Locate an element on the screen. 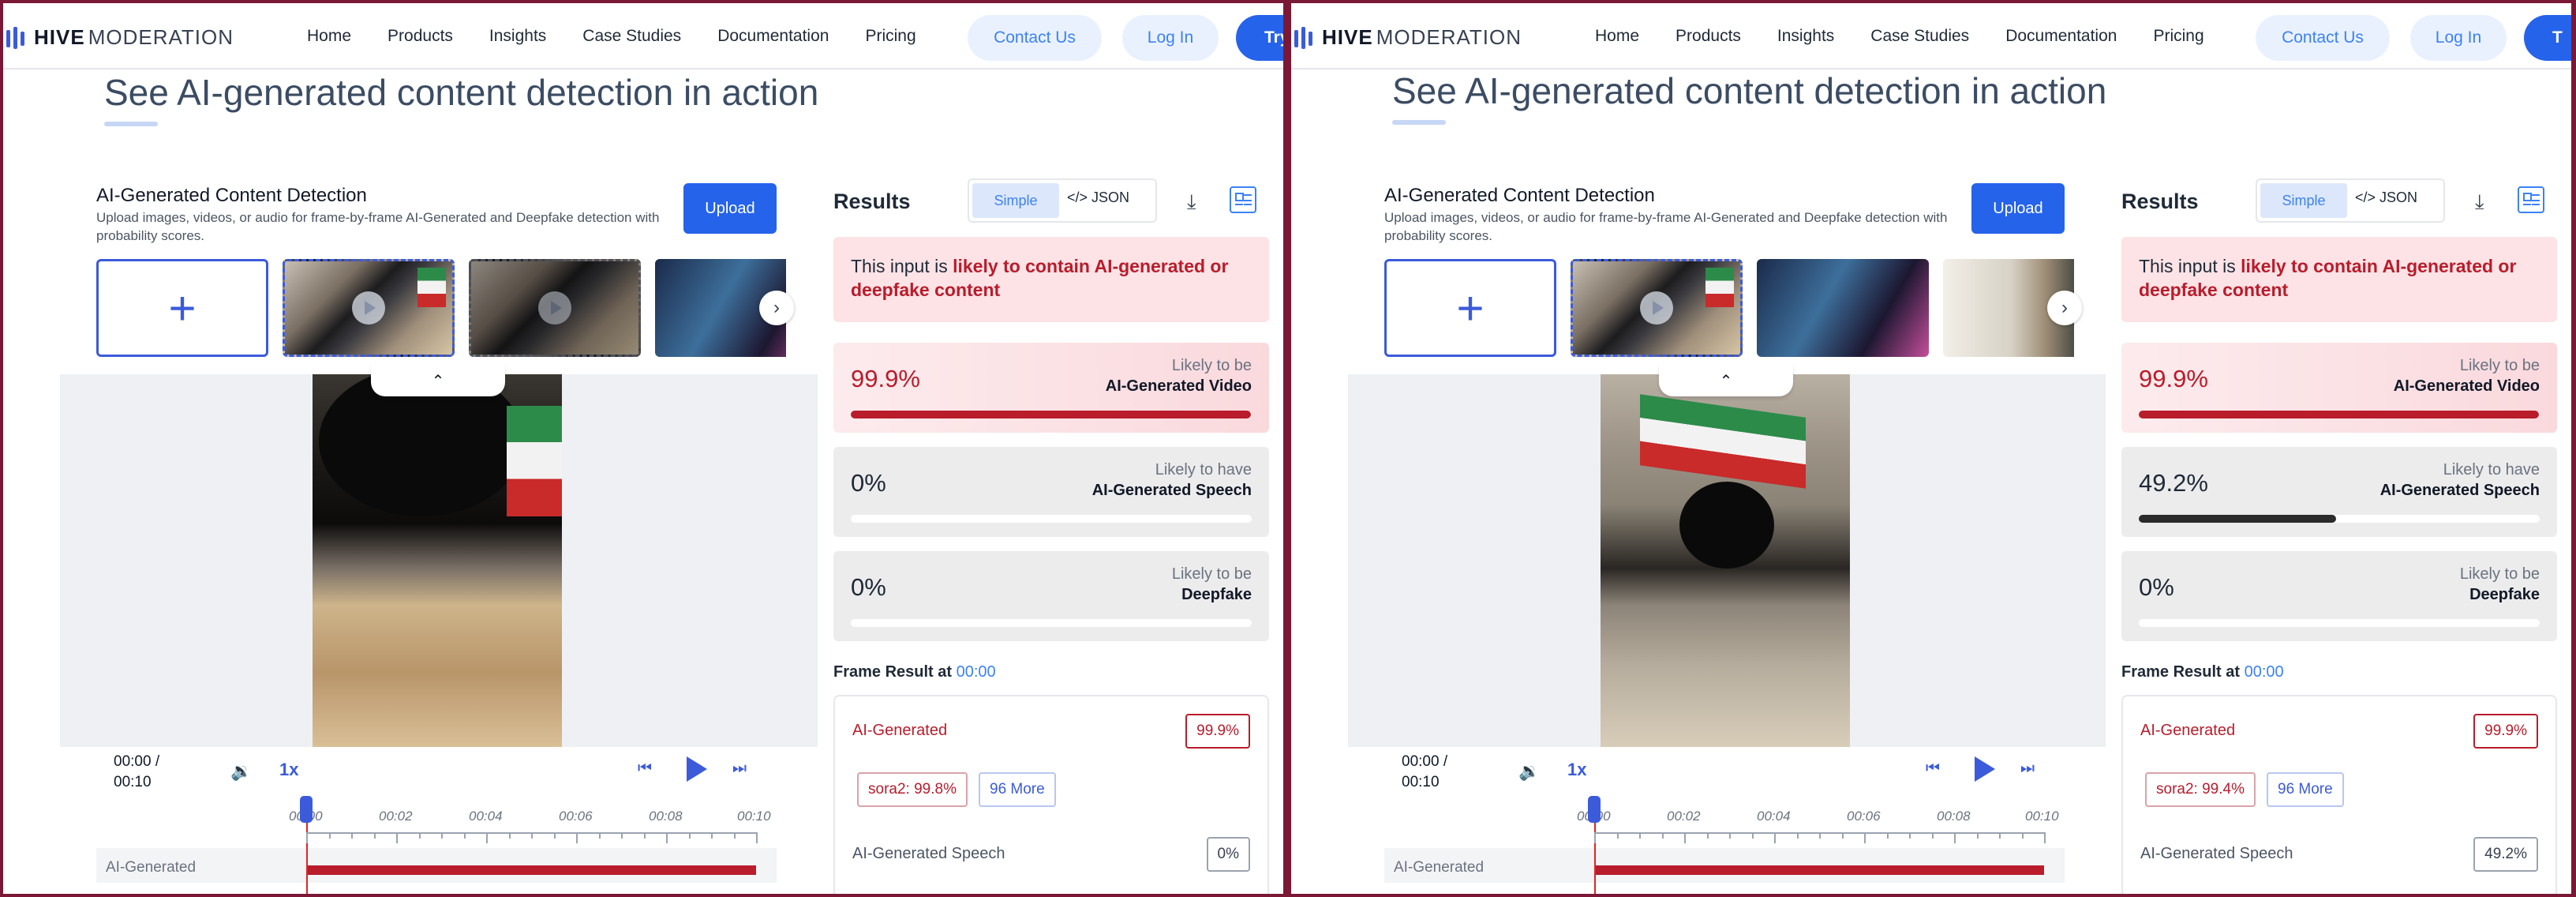  score-card-deepfake: 0% Likely to be Deepfake is located at coordinates (1051, 596).